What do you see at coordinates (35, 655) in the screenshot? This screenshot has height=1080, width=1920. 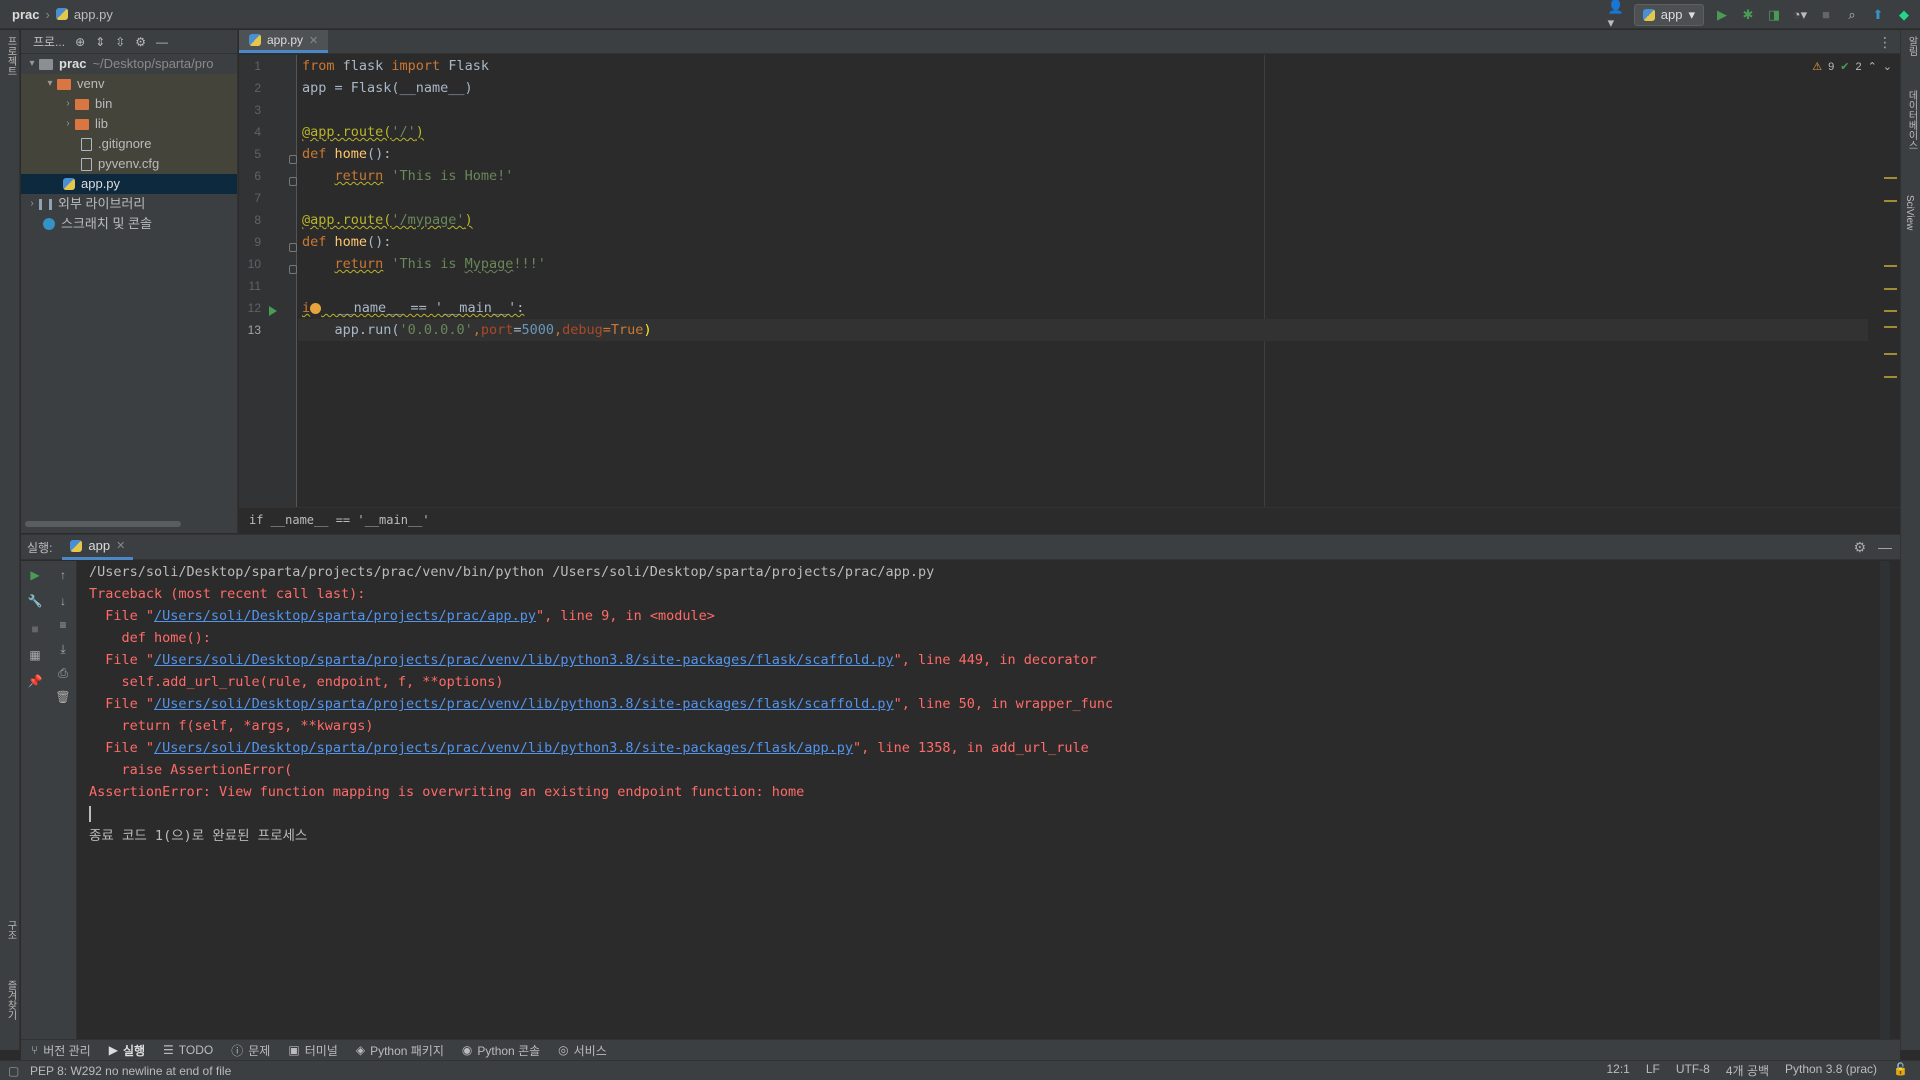 I see `layout-icon: ▦` at bounding box center [35, 655].